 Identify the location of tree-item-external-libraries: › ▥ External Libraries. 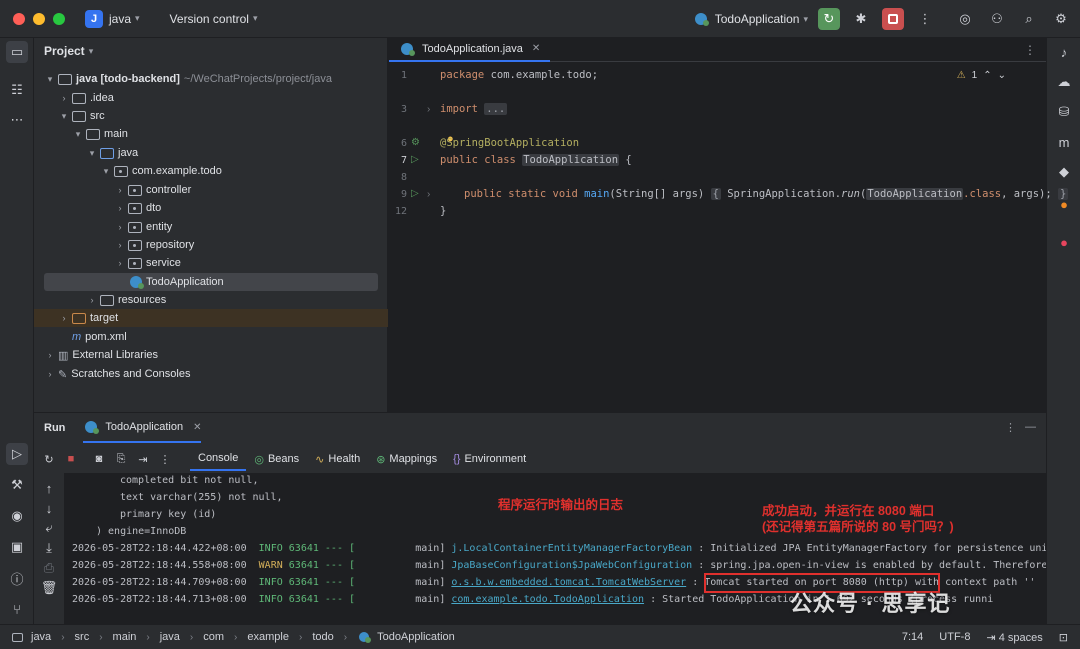
(211, 355).